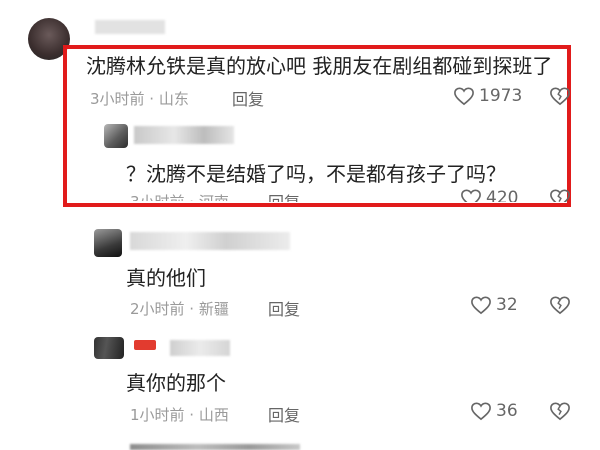  I want to click on comment-text: 沈腾林允铁是真的放心吧 我朋友在剧组都碰到探班了, so click(319, 66).